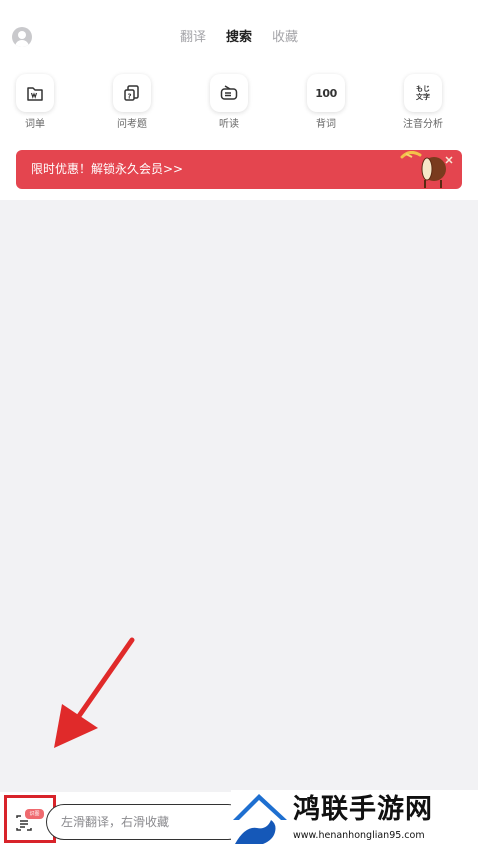 The width and height of the screenshot is (478, 850). I want to click on tool-furigana: もじ 文字 注音分析, so click(423, 106).